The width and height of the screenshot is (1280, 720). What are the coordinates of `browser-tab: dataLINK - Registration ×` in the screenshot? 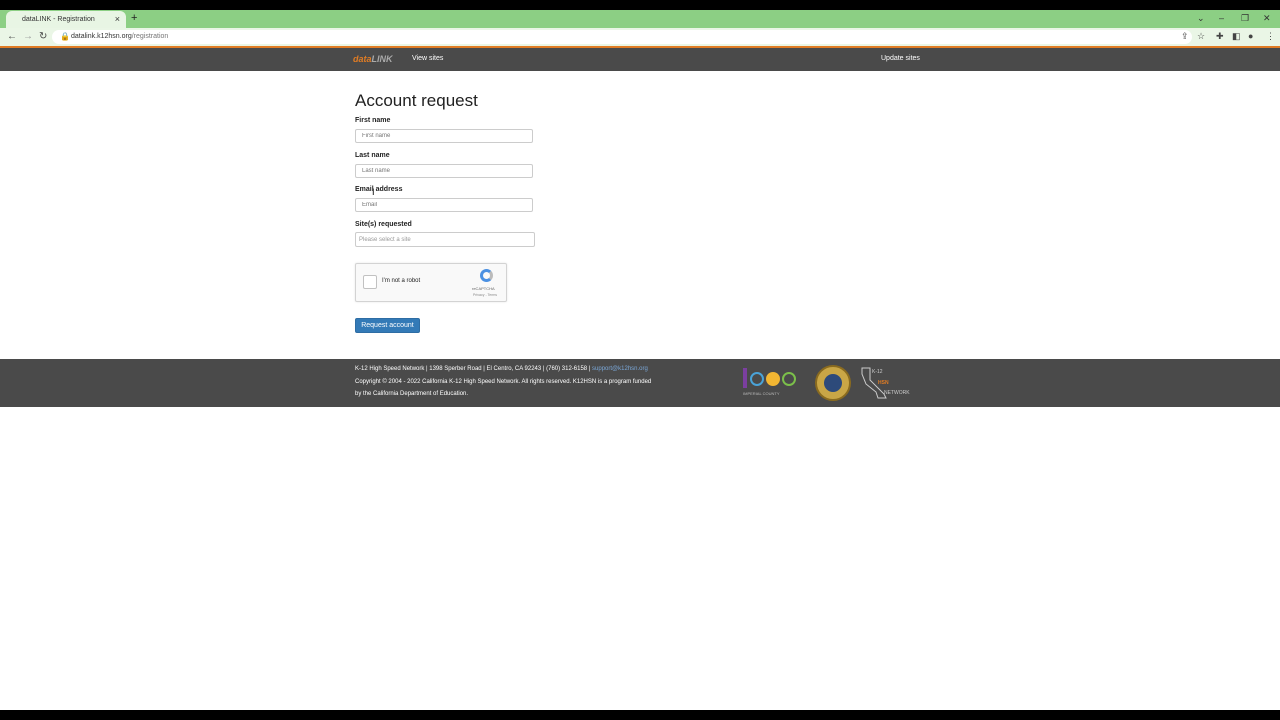 It's located at (66, 19).